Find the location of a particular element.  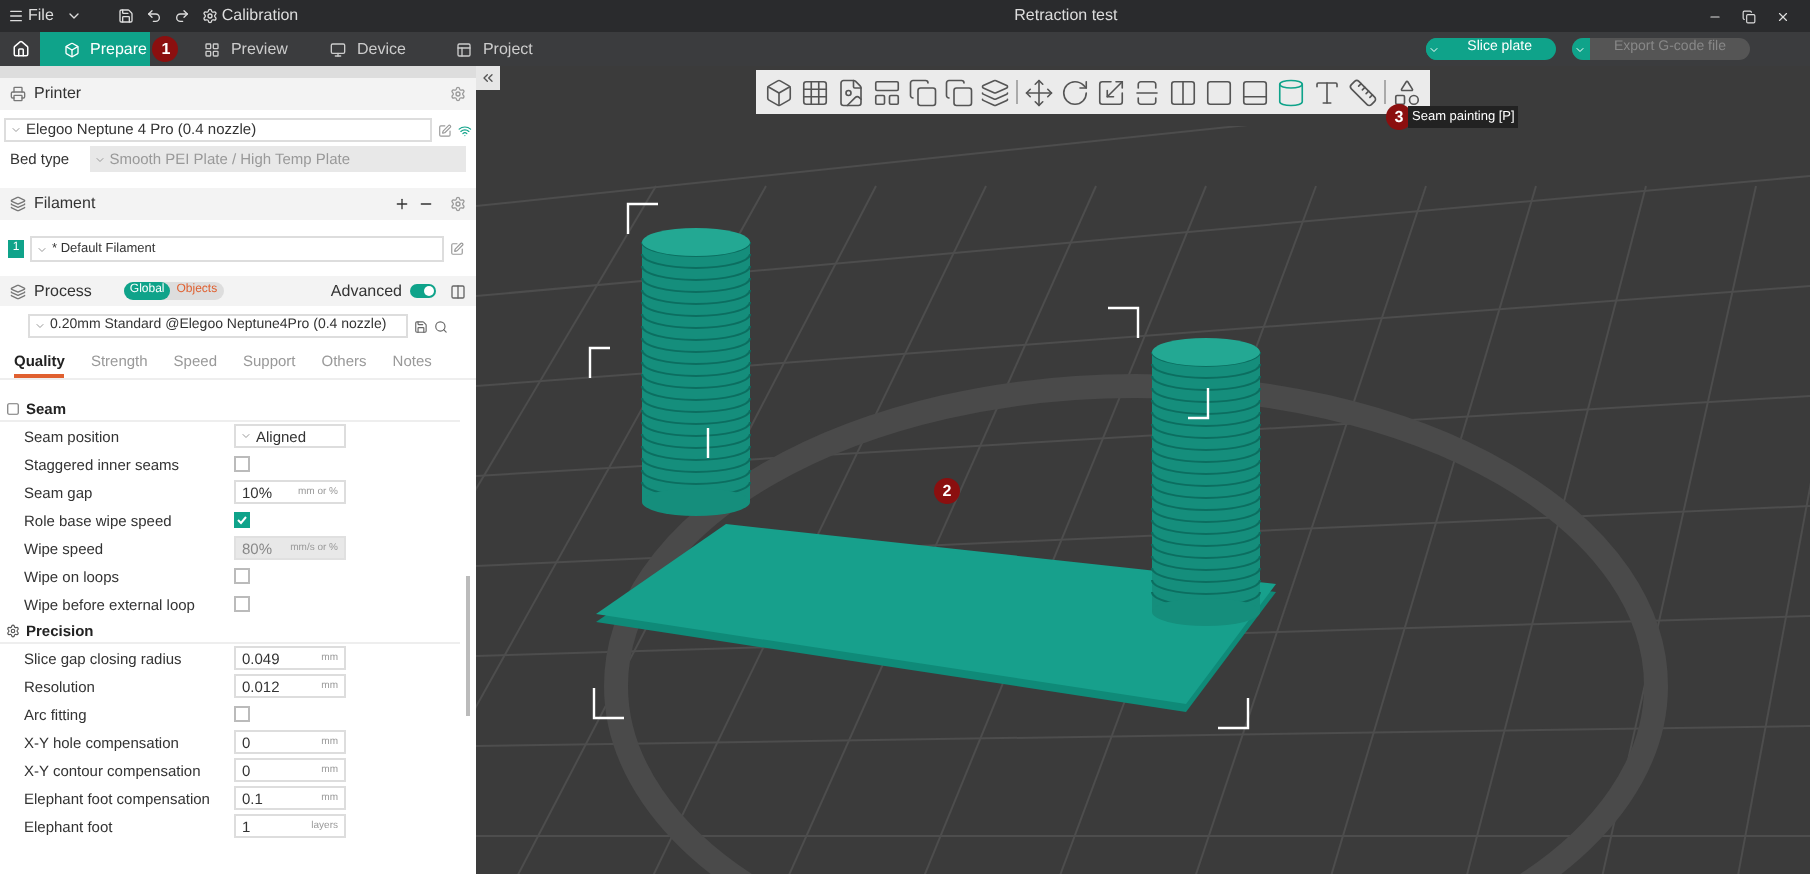

wifi-icon is located at coordinates (465, 130).